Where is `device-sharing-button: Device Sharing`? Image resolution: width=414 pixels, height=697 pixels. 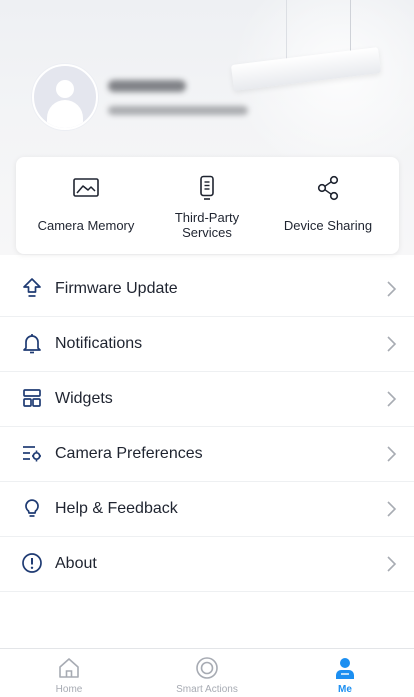
device-sharing-button: Device Sharing is located at coordinates (328, 205).